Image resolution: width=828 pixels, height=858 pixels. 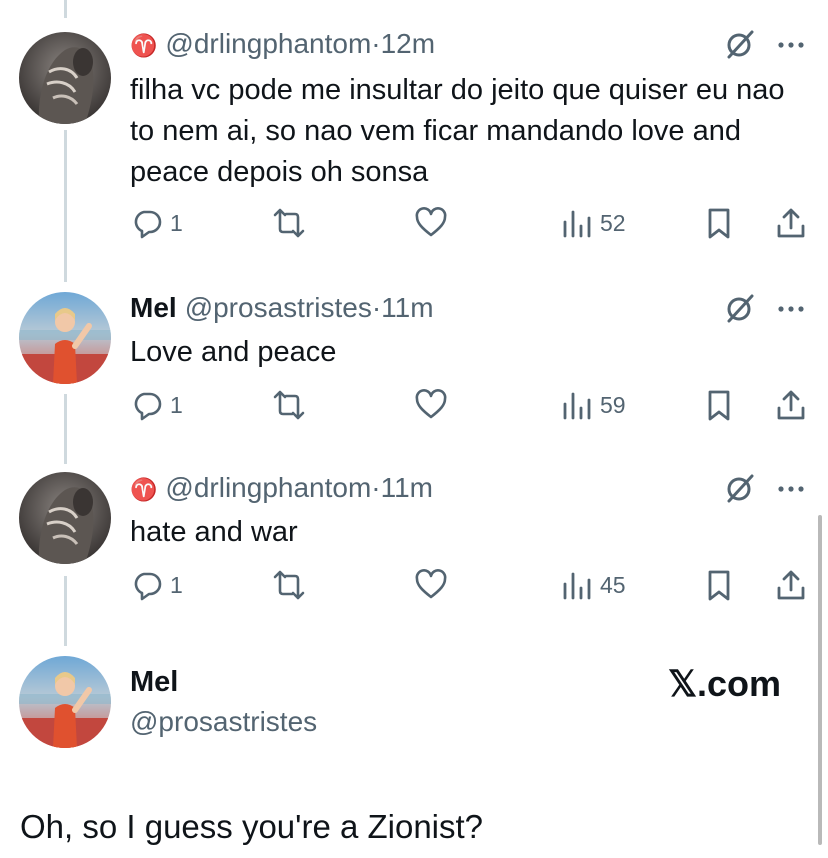 I want to click on scrollbar, so click(x=820, y=680).